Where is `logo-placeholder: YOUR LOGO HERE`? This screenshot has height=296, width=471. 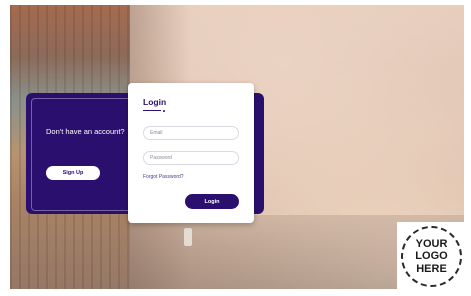 logo-placeholder: YOUR LOGO HERE is located at coordinates (431, 256).